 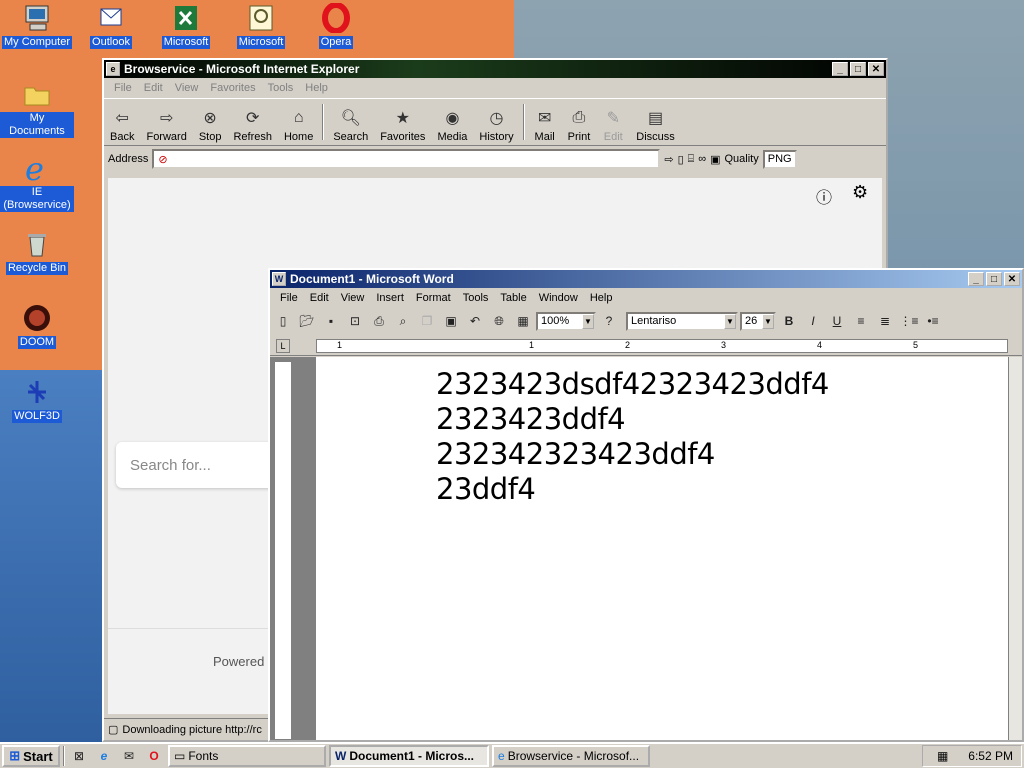 I want to click on search-button: 🔍︎ Search, so click(x=350, y=122).